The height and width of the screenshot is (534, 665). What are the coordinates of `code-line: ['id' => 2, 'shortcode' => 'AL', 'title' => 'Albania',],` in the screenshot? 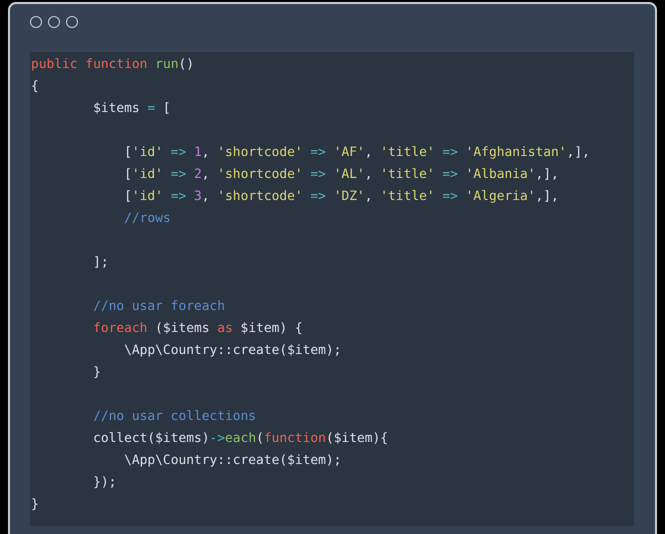 It's located at (341, 174).